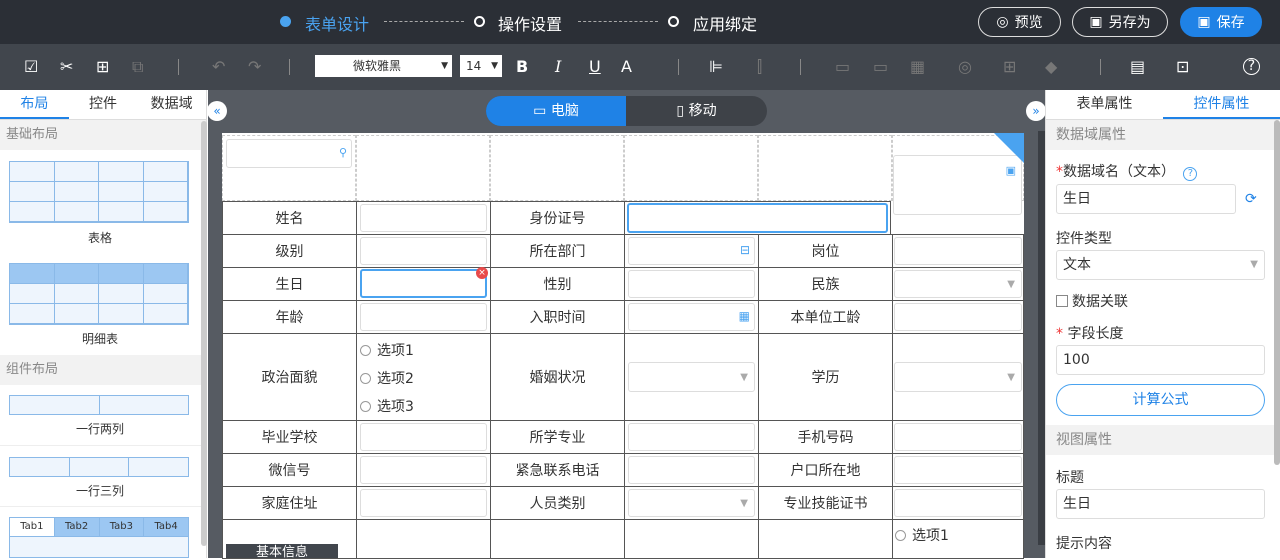 This screenshot has width=1280, height=560. I want to click on cut-icon: ✂, so click(66, 66).